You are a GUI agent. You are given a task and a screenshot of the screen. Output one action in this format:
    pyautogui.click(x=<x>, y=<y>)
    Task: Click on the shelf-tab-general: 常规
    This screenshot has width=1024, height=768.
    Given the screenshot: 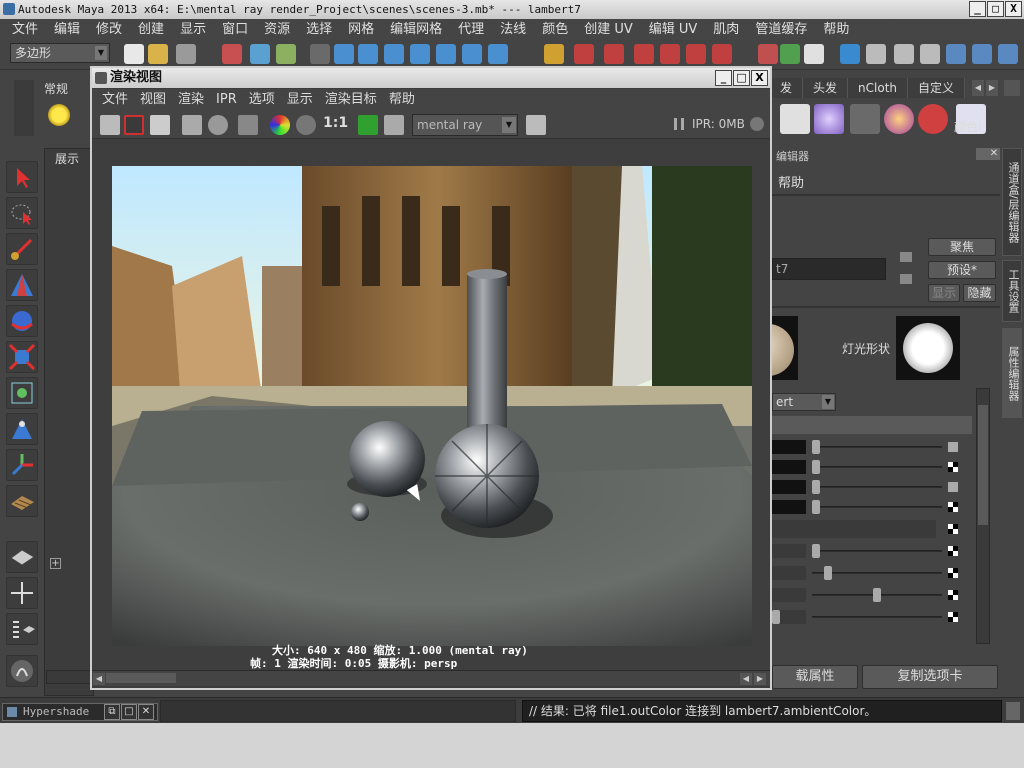 What is the action you would take?
    pyautogui.click(x=68, y=89)
    